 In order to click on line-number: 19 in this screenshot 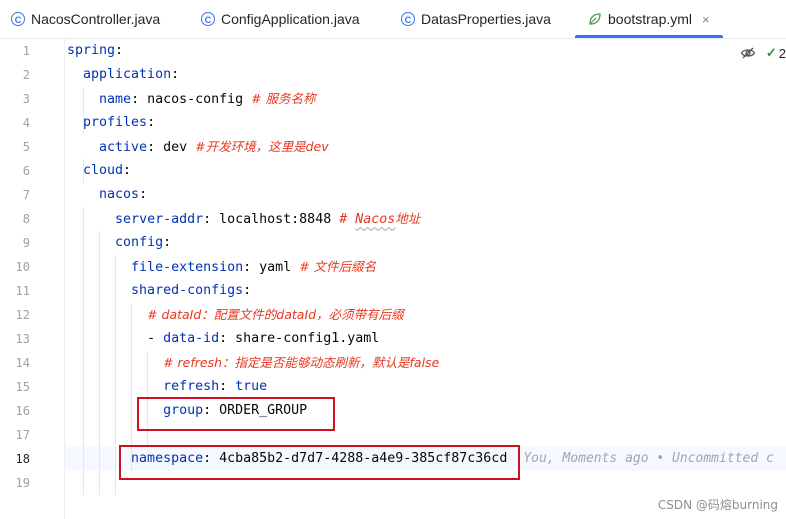, I will do `click(22, 483)`.